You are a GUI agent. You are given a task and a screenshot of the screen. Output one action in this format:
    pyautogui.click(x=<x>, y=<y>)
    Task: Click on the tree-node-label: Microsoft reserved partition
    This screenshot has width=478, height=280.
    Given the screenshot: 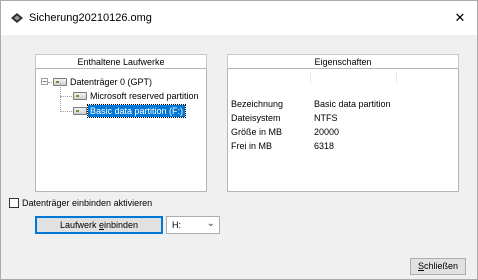 What is the action you would take?
    pyautogui.click(x=144, y=96)
    